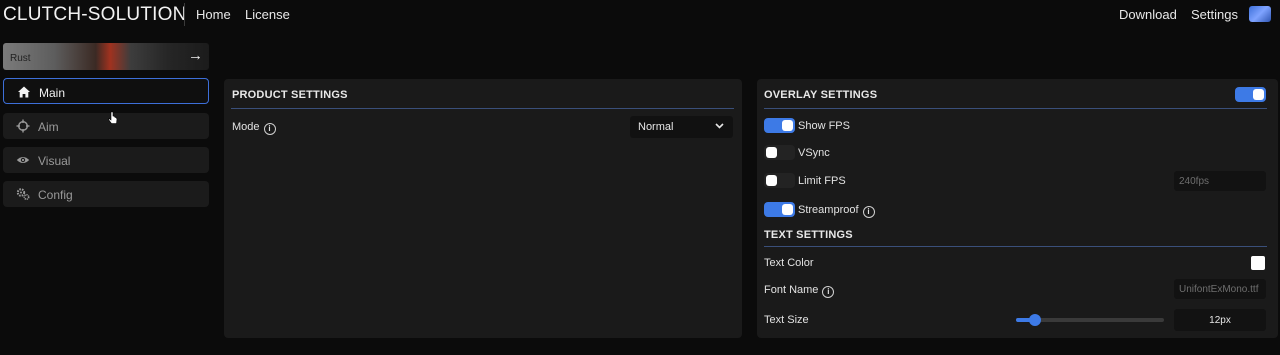 The image size is (1280, 355). Describe the element at coordinates (779, 152) in the screenshot. I see `vsync-toggle` at that location.